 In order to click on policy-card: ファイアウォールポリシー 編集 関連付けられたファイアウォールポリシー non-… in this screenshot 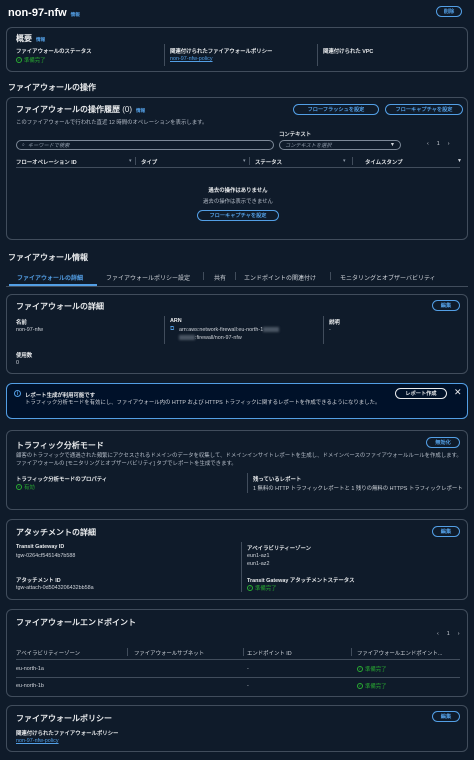, I will do `click(237, 728)`.